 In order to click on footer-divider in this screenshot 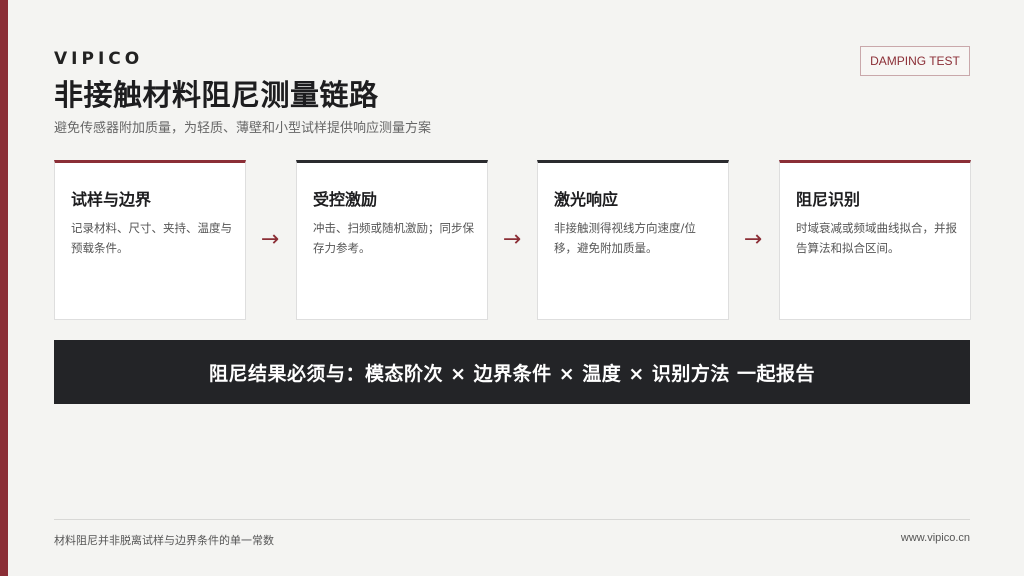, I will do `click(512, 519)`.